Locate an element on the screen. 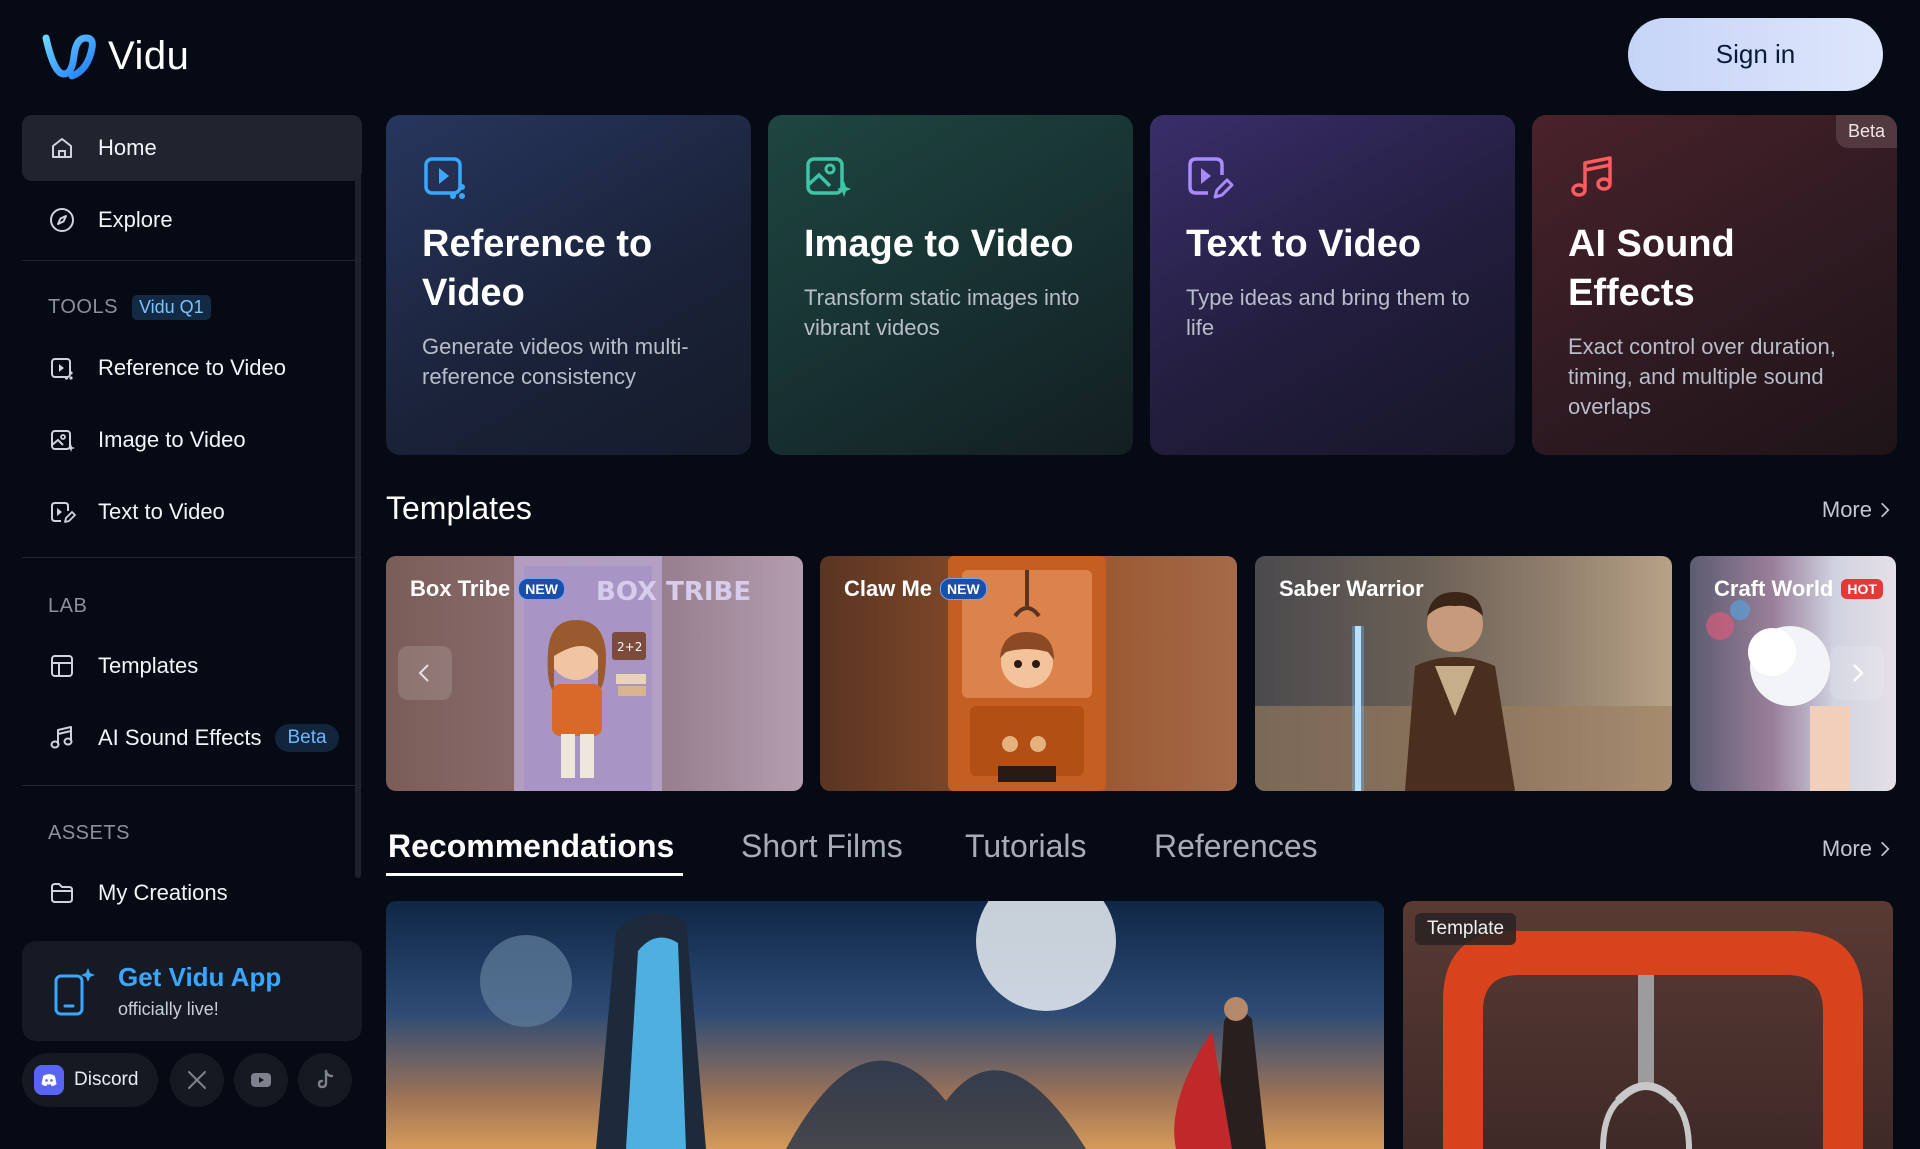  templates-more-link: More is located at coordinates (1856, 510).